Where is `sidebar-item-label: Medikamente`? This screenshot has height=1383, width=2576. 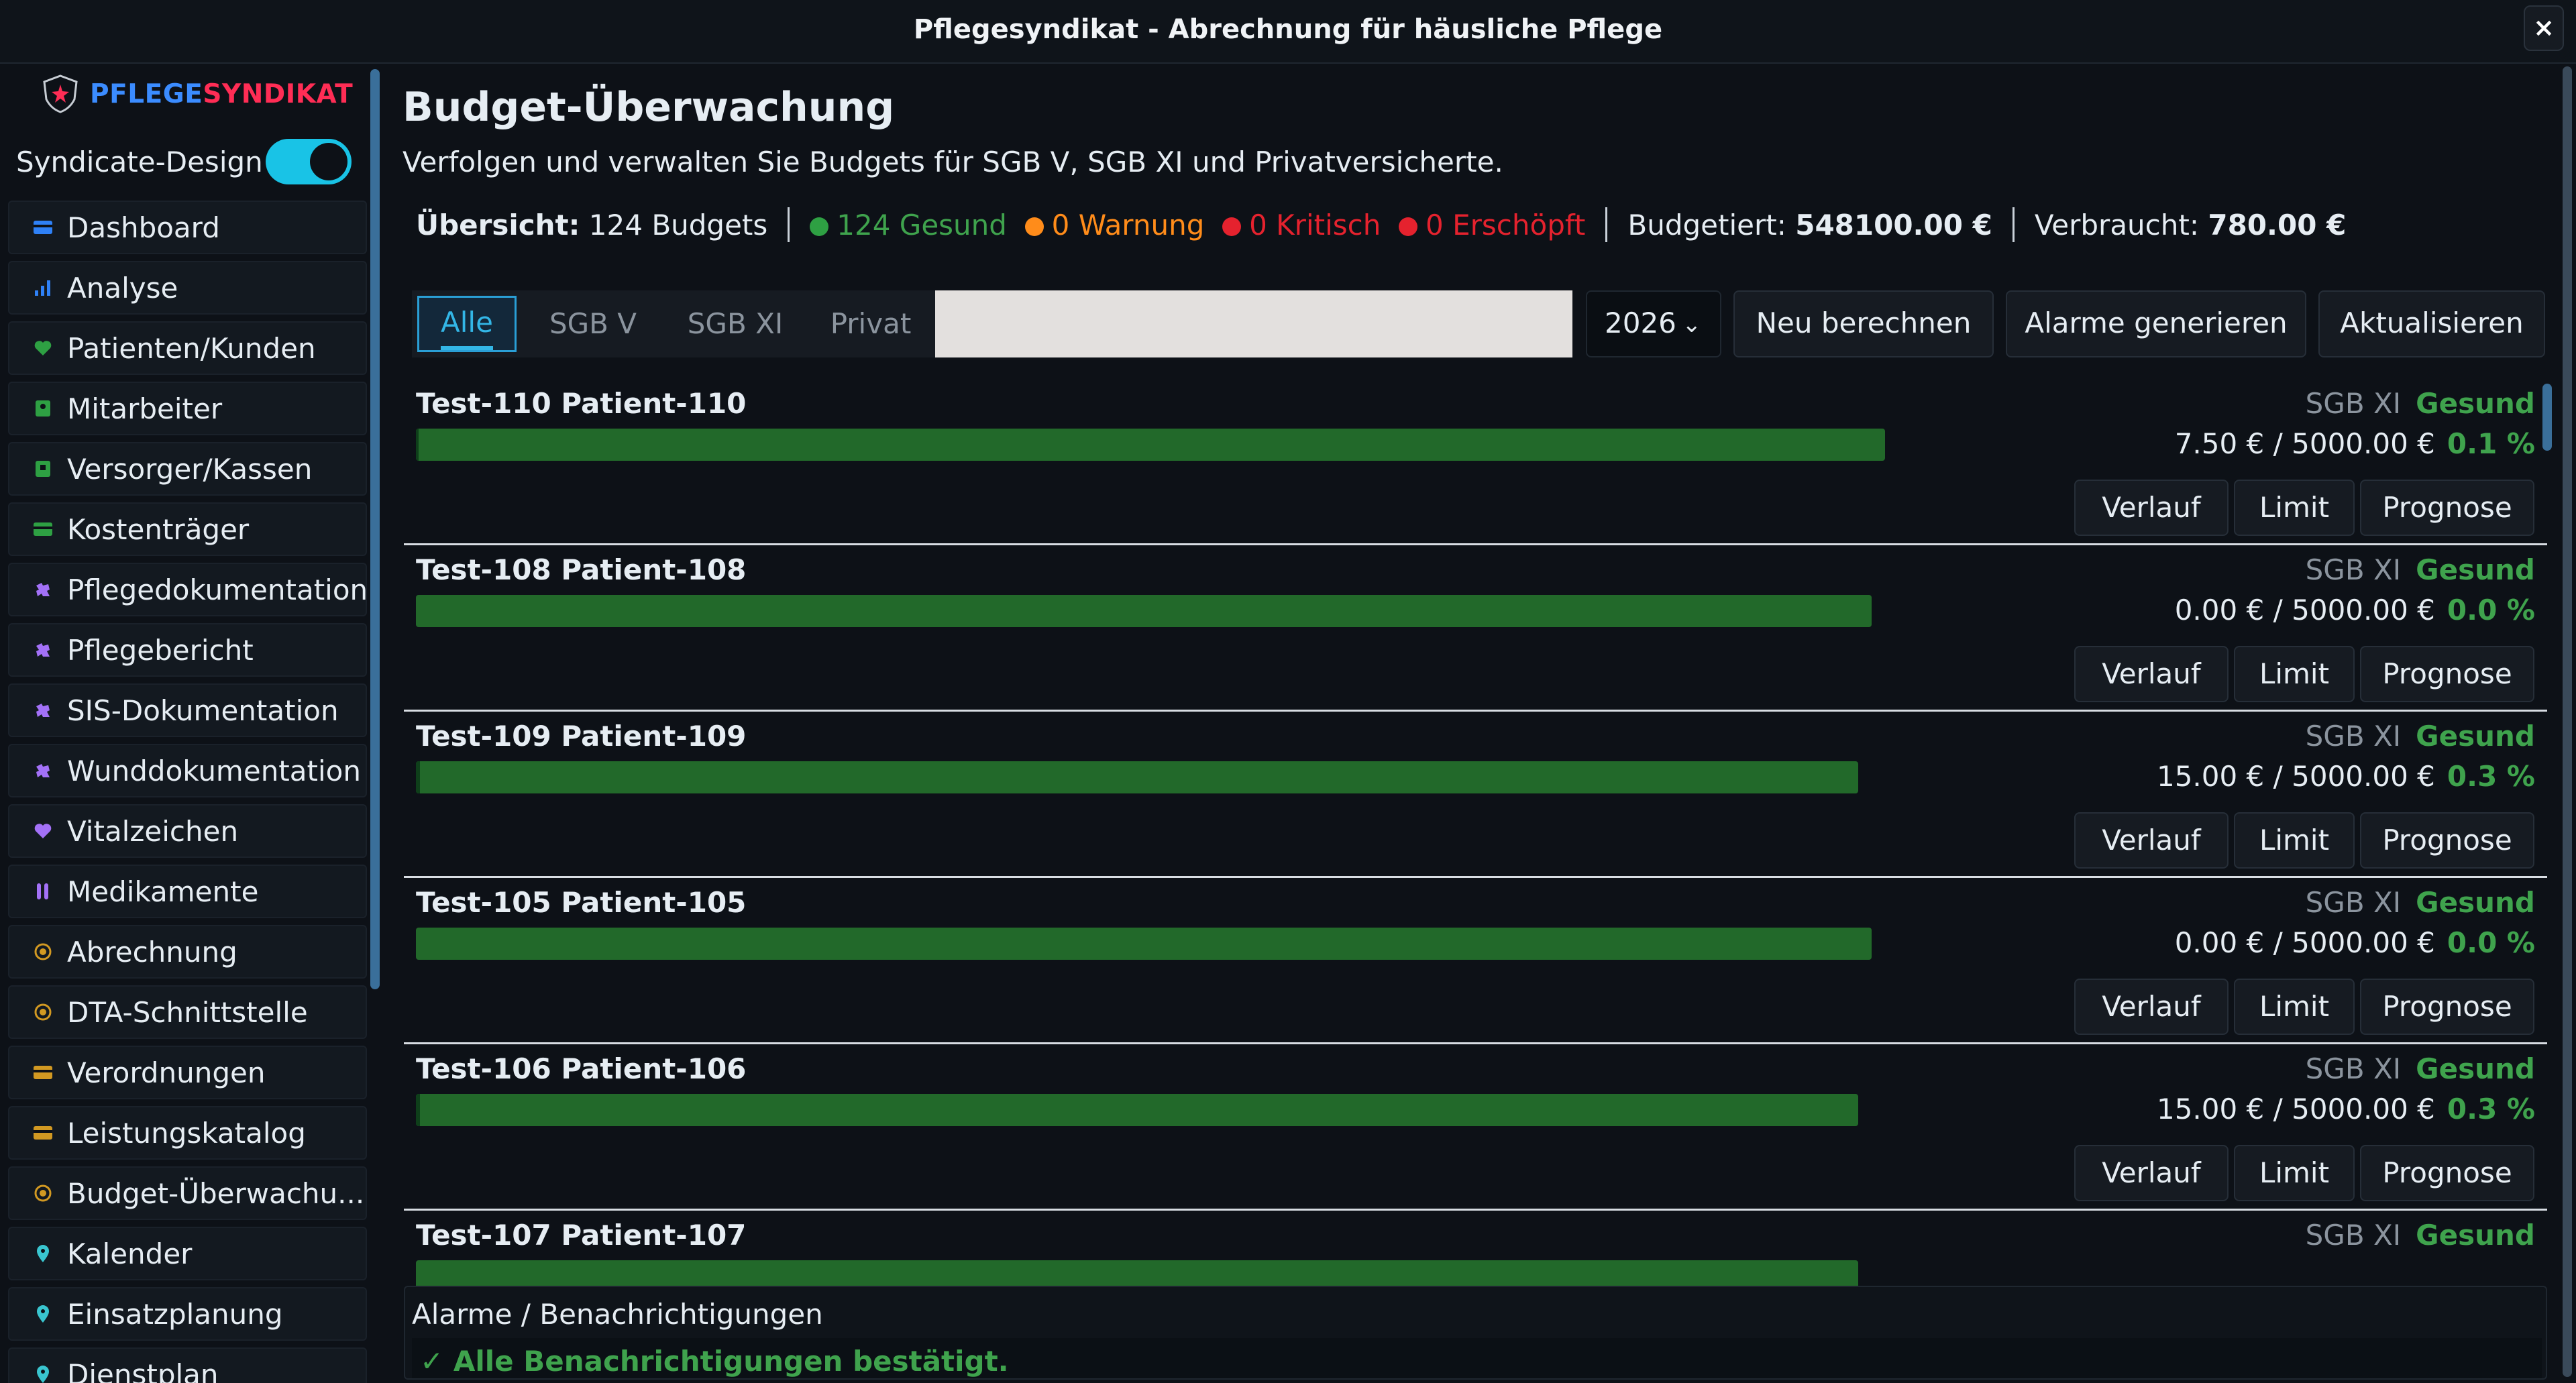 sidebar-item-label: Medikamente is located at coordinates (163, 891).